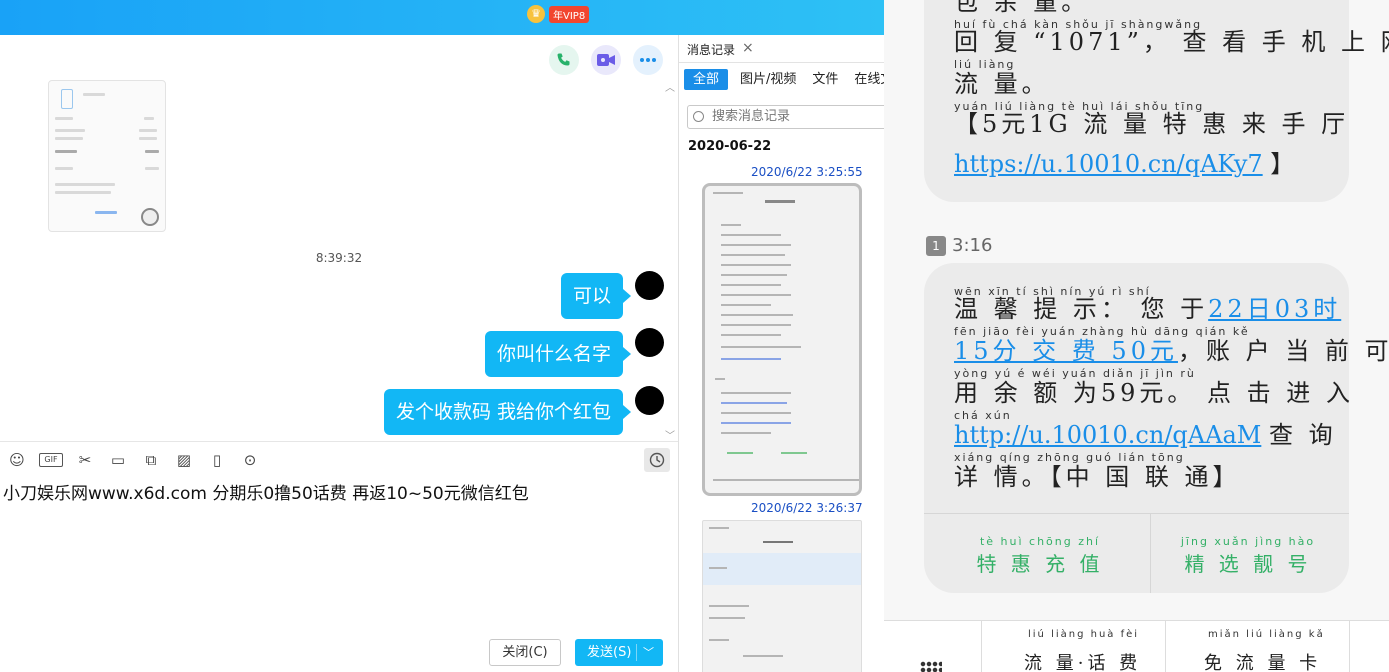 This screenshot has height=672, width=1389. Describe the element at coordinates (1154, 393) in the screenshot. I see `sms-text: 用 余 额 为59元。 点 击 进 入` at that location.